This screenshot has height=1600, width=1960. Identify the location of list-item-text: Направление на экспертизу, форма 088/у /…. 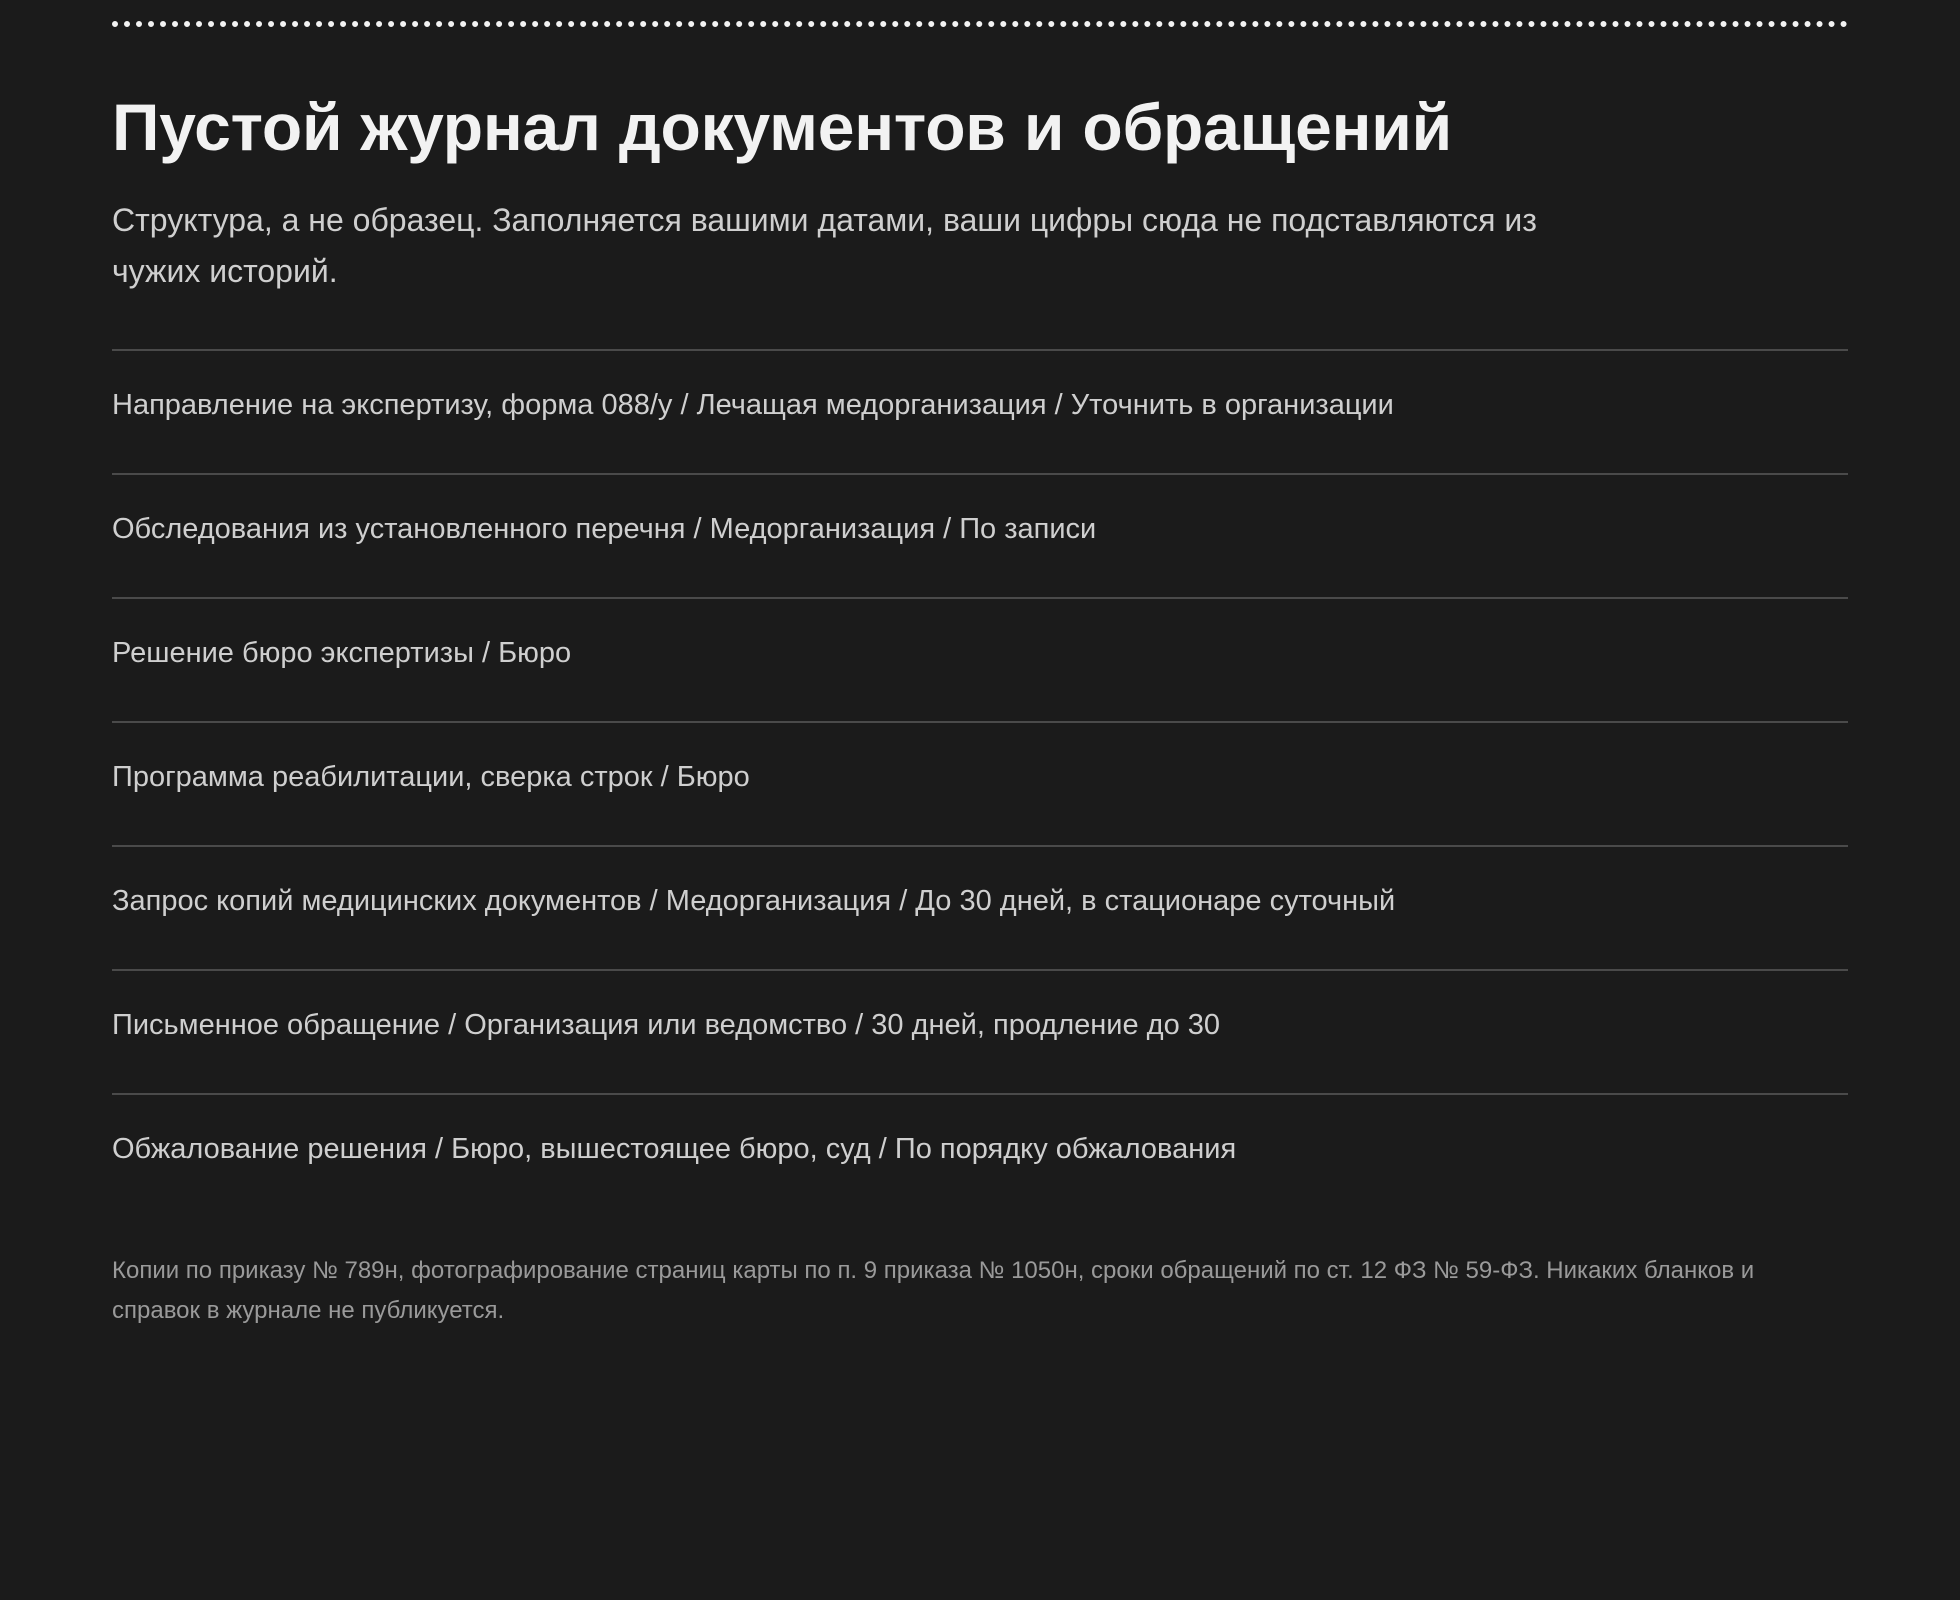
(753, 405).